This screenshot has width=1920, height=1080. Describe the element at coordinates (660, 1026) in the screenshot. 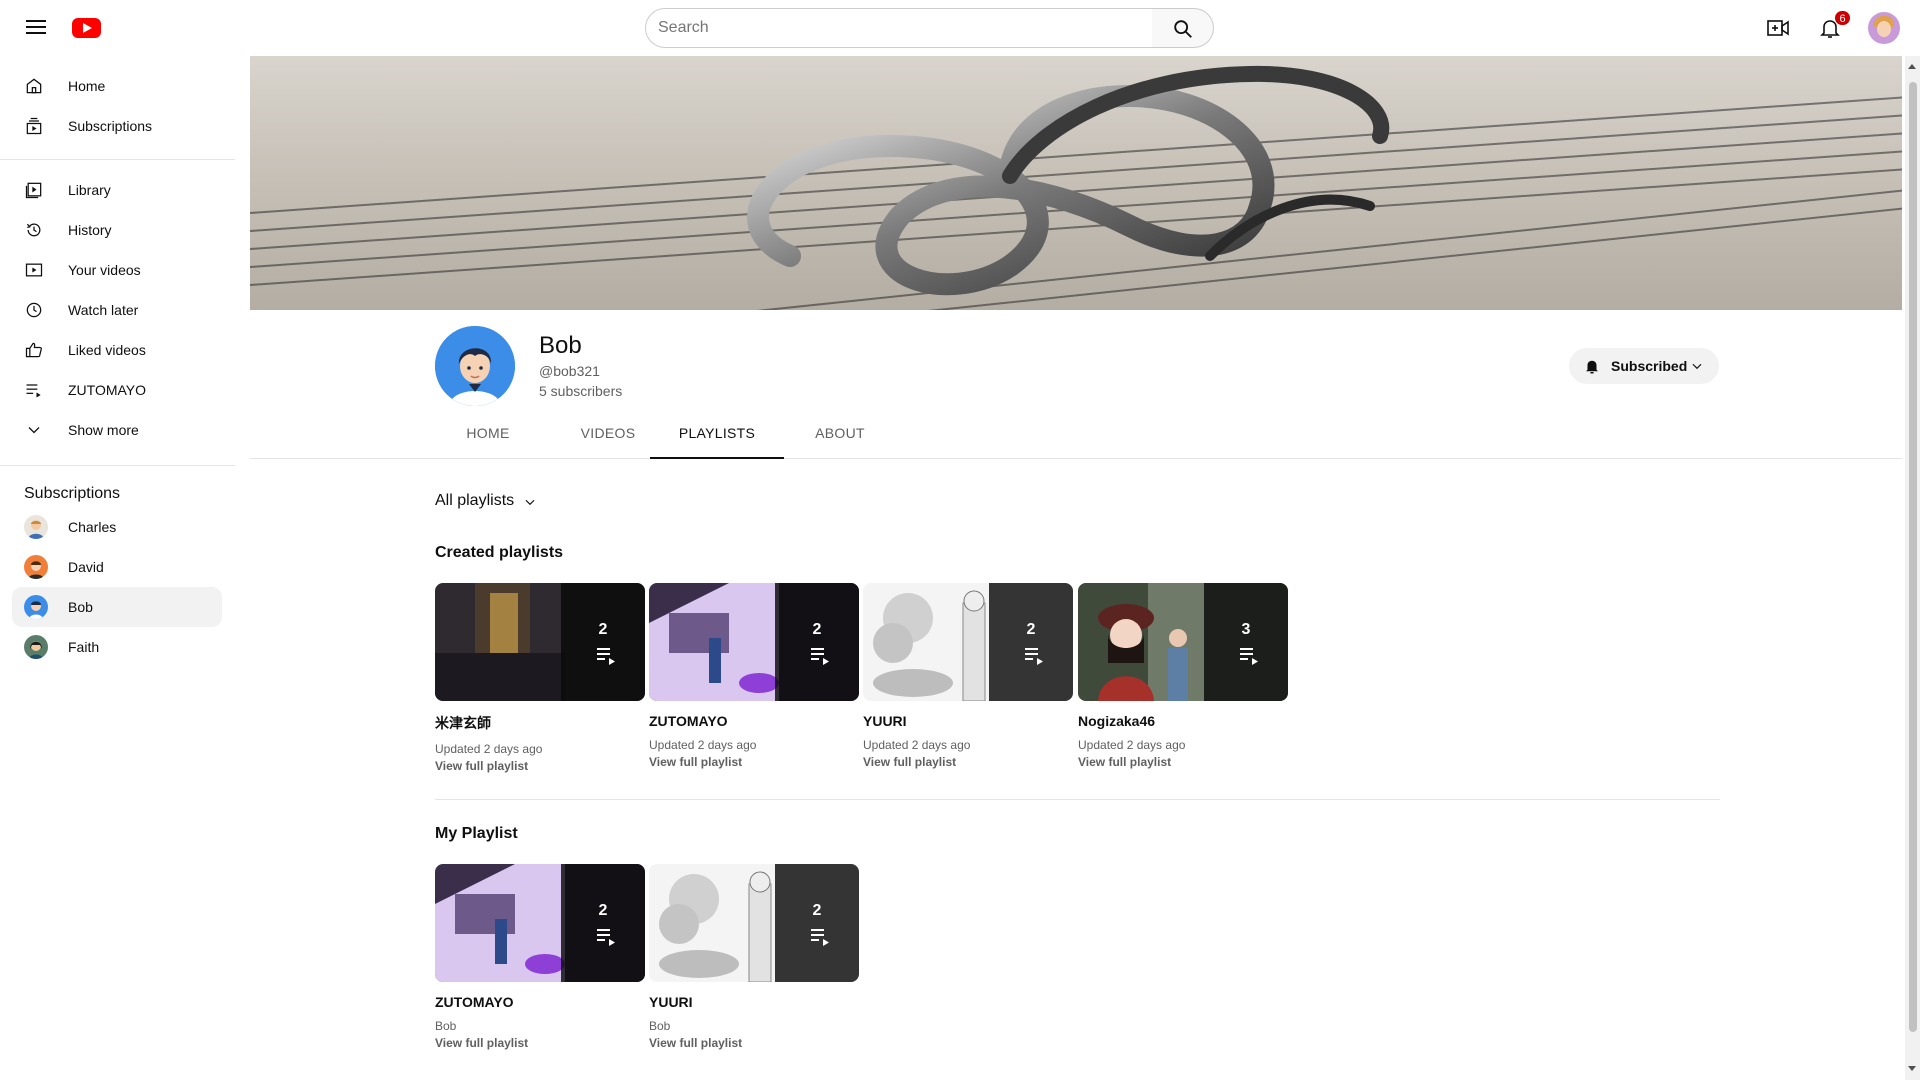

I see `playlist-meta: Bob` at that location.